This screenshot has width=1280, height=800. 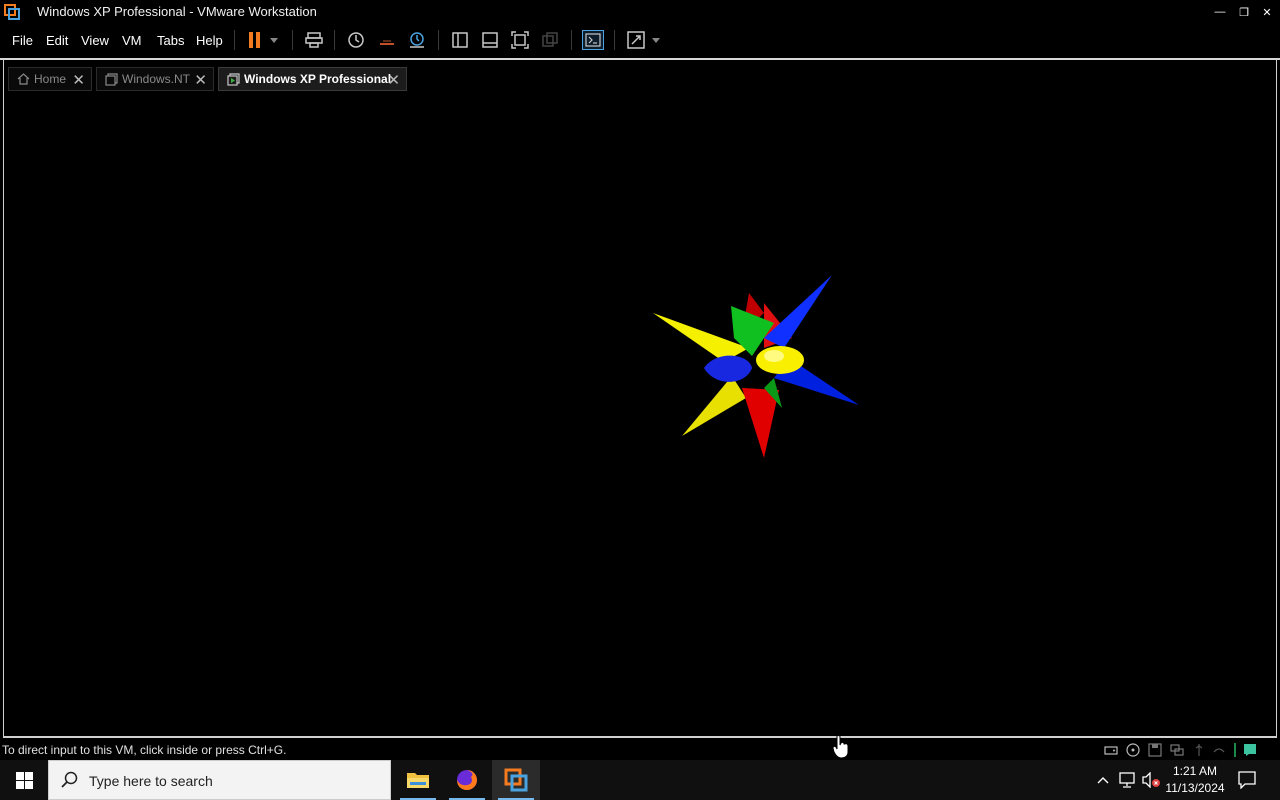 I want to click on file-explorer-icon, so click(x=418, y=780).